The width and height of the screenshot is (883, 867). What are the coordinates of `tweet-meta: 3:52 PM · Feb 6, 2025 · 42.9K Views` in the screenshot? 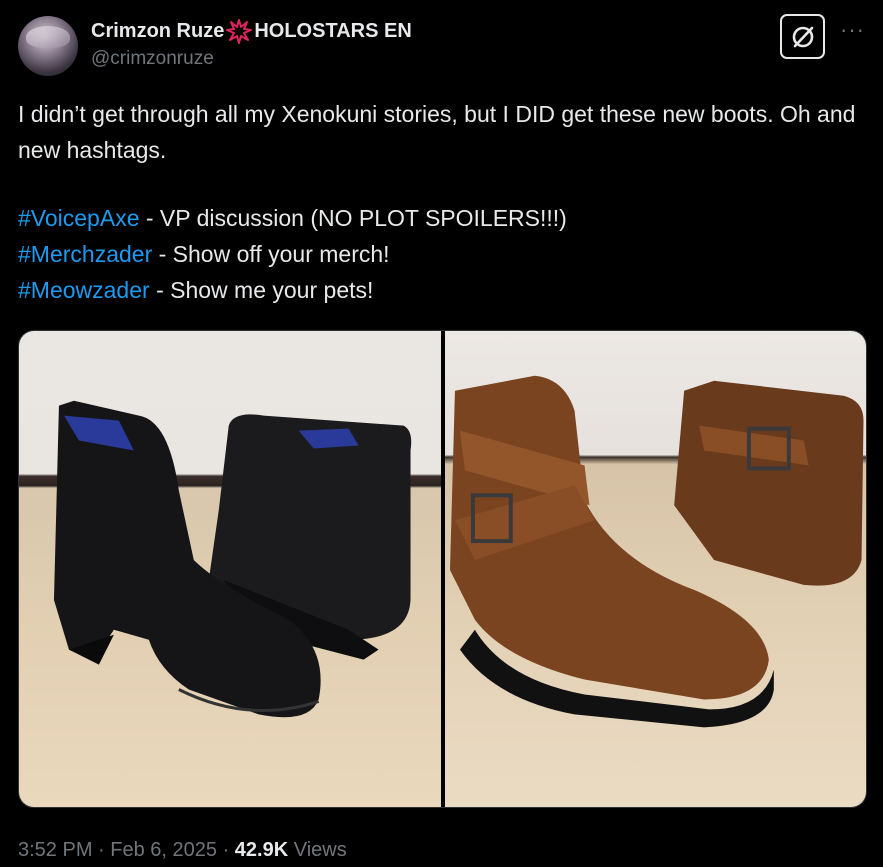 It's located at (182, 850).